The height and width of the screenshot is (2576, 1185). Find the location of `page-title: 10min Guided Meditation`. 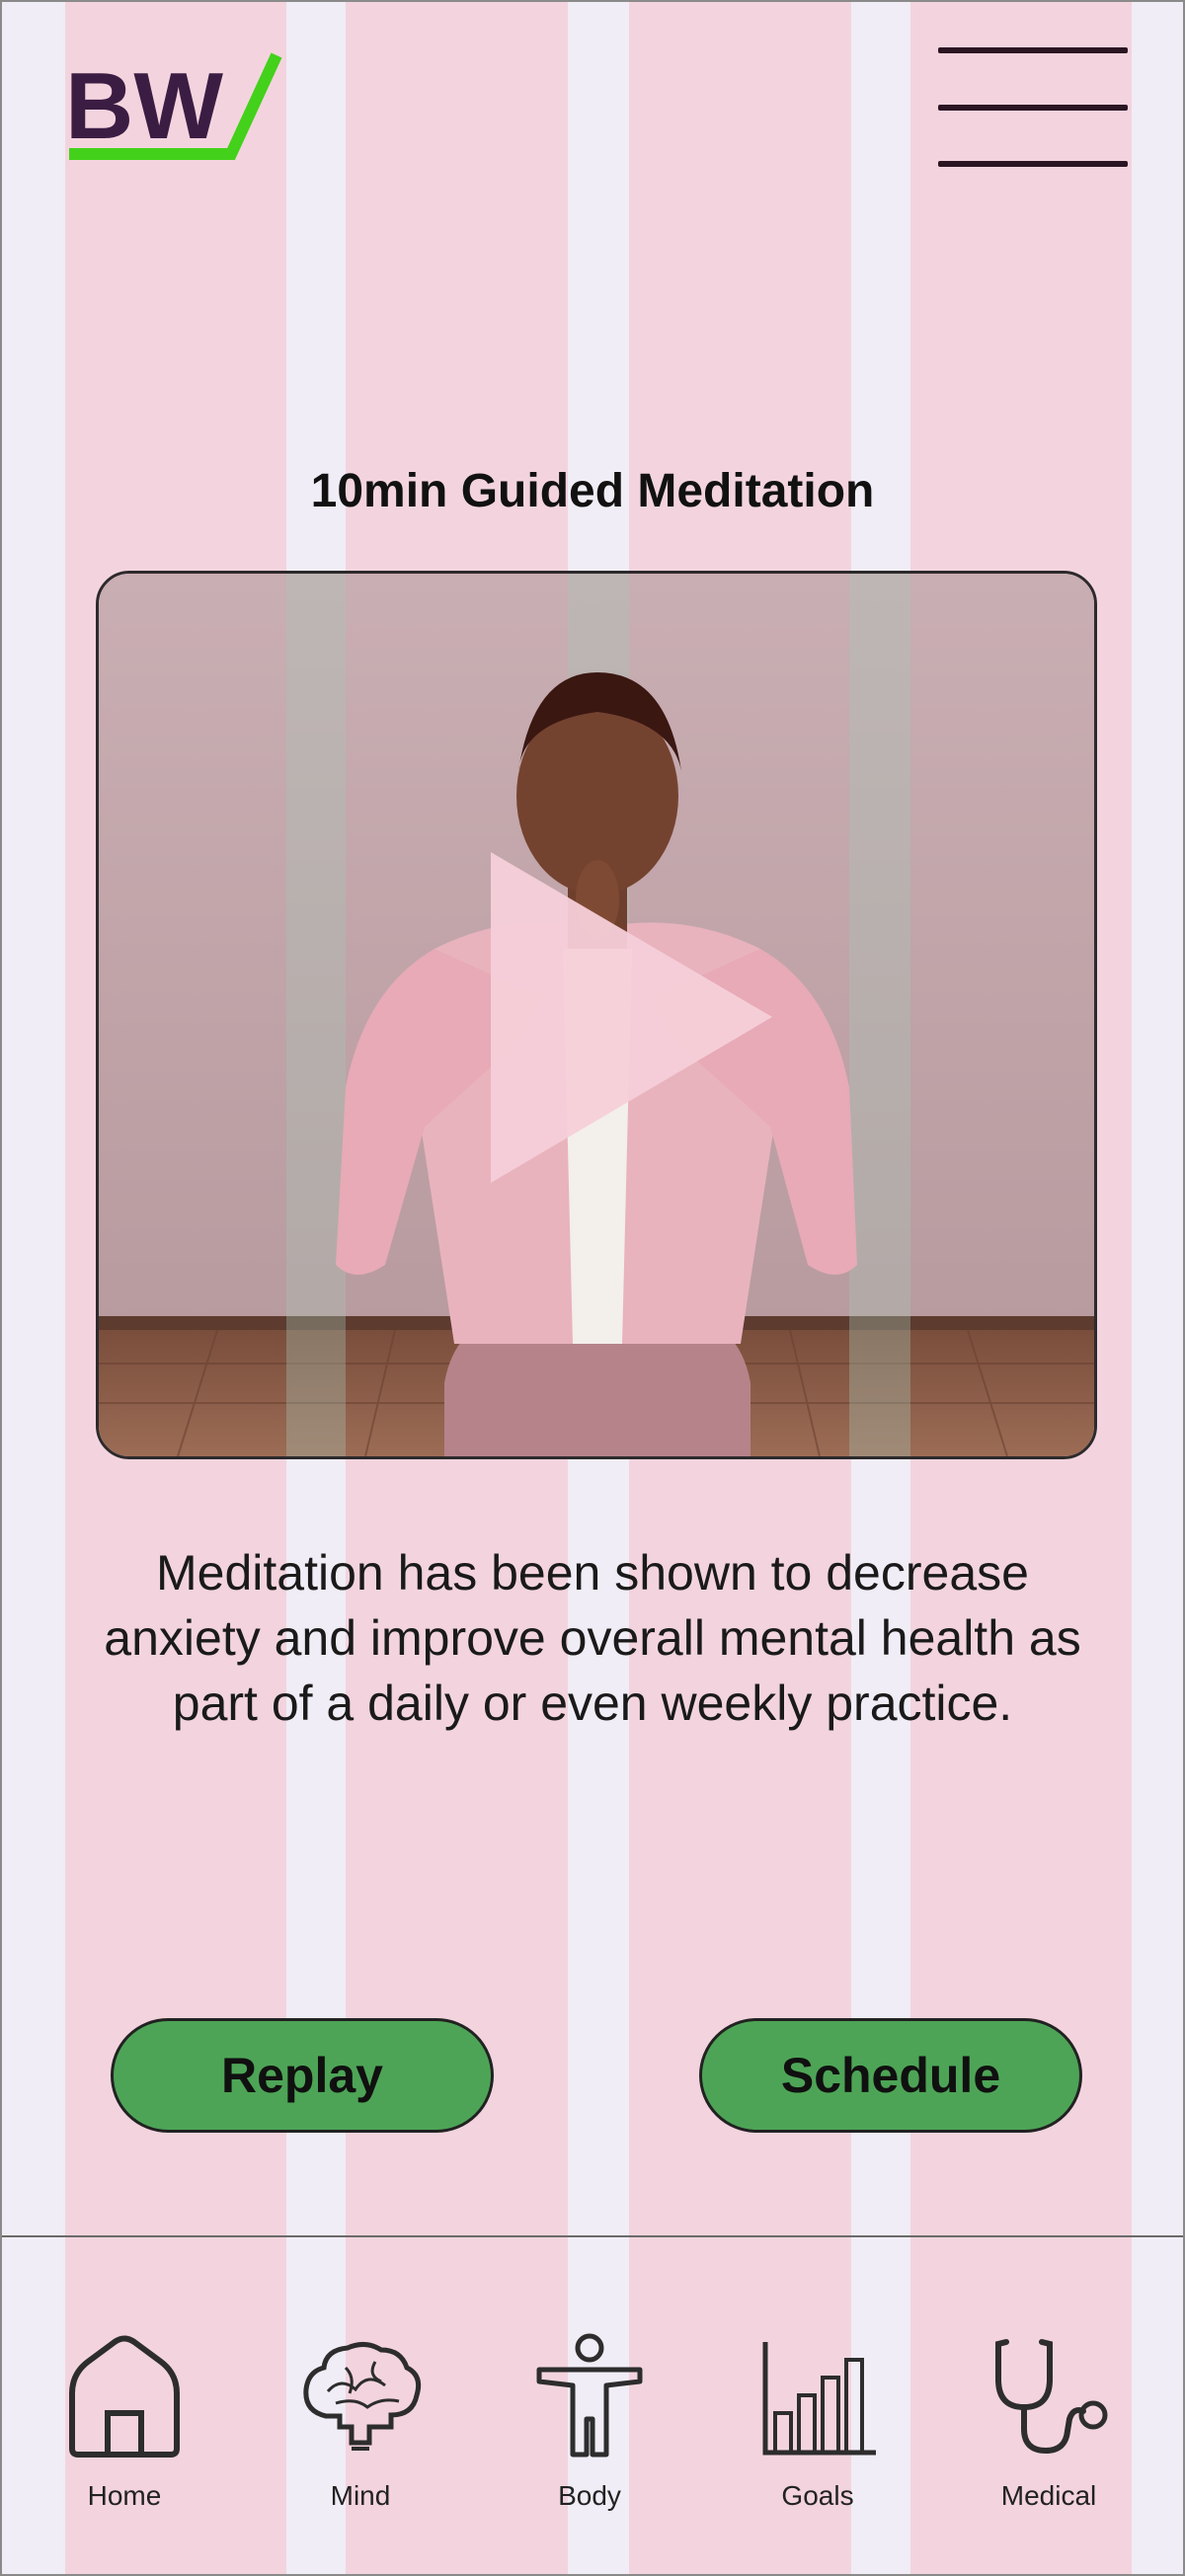

page-title: 10min Guided Meditation is located at coordinates (592, 491).